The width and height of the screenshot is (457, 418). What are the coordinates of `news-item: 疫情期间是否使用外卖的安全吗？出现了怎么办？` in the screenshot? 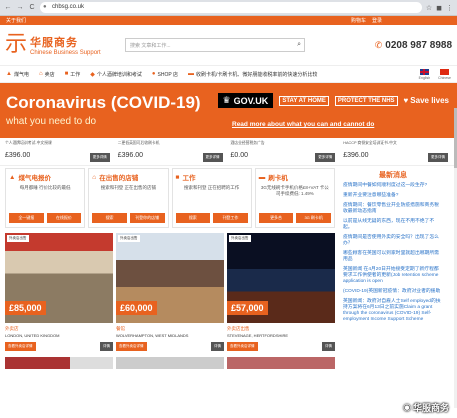 It's located at (393, 241).